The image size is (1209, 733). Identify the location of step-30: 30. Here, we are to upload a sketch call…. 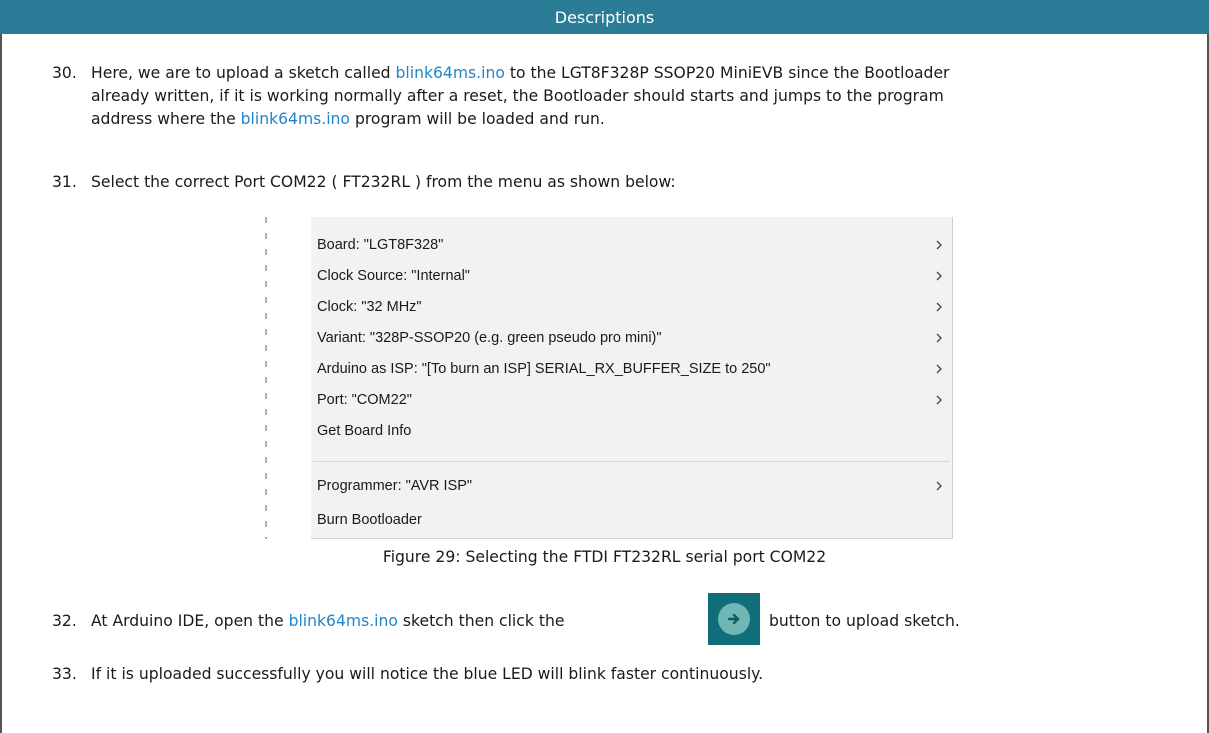
(602, 96).